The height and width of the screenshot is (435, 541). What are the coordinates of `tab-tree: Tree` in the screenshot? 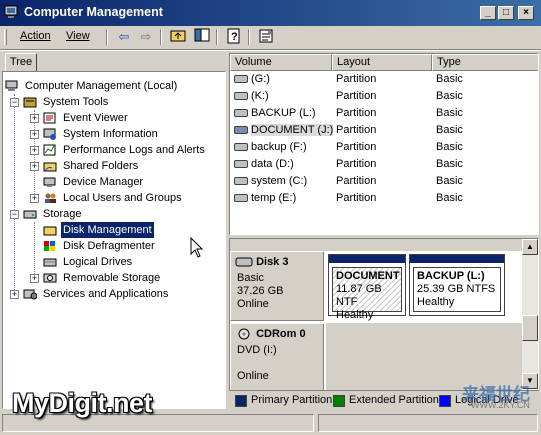 It's located at (21, 62).